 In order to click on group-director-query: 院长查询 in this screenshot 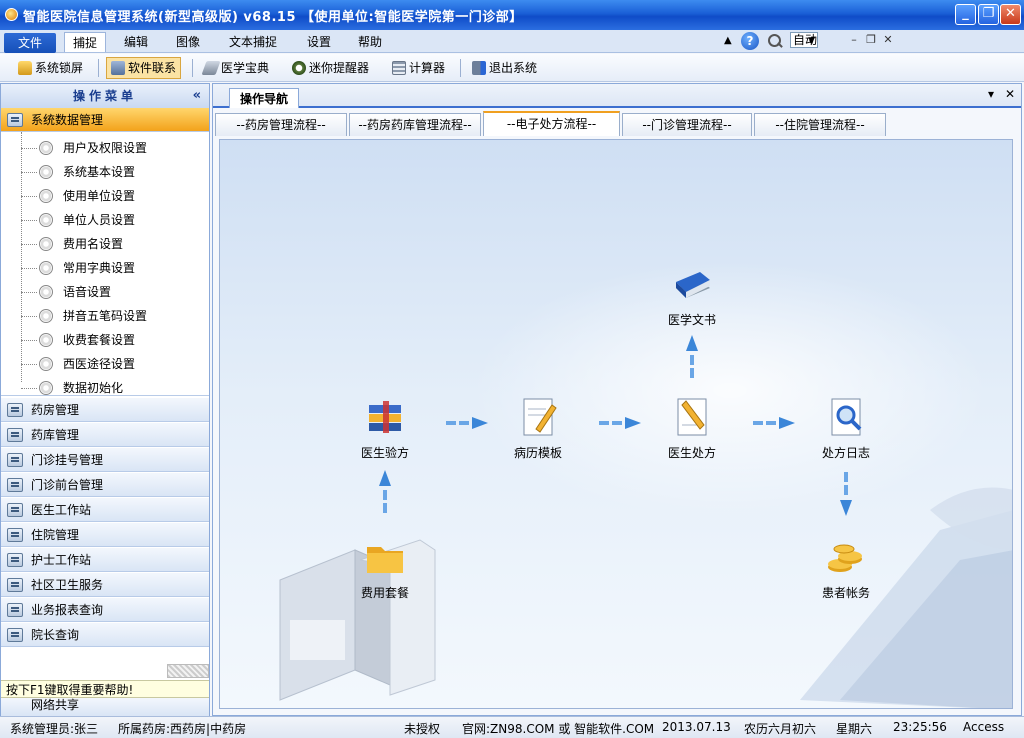, I will do `click(105, 635)`.